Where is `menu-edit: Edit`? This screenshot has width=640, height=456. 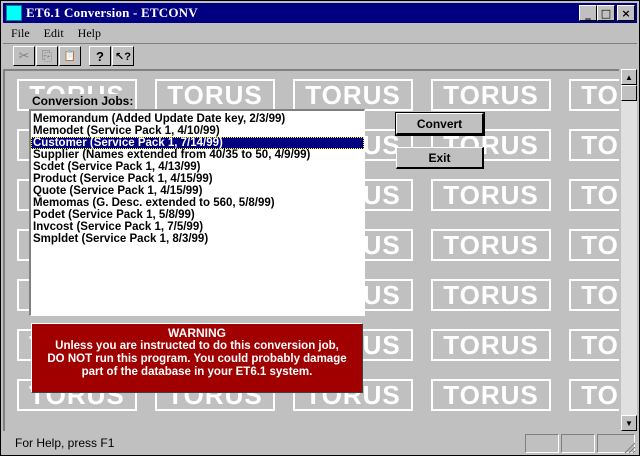 menu-edit: Edit is located at coordinates (53, 33).